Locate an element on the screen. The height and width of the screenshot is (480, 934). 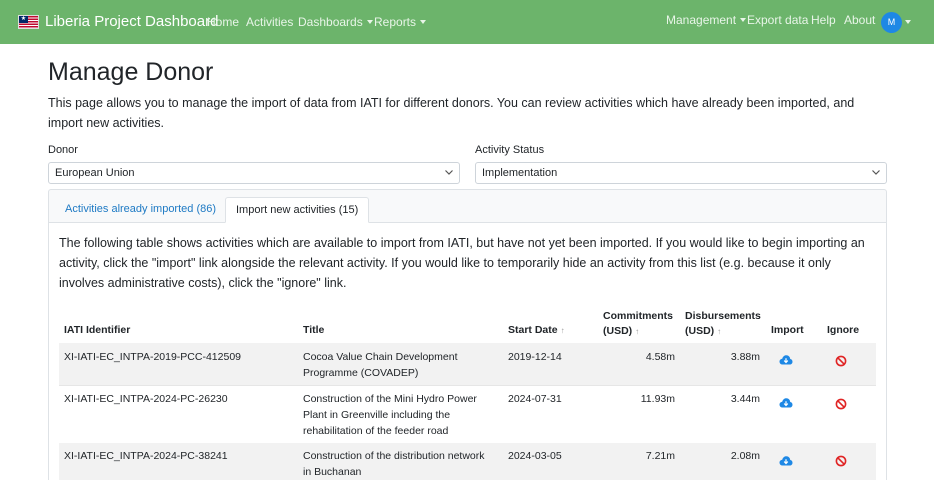
header-commitments-line2: (USD) is located at coordinates (618, 331).